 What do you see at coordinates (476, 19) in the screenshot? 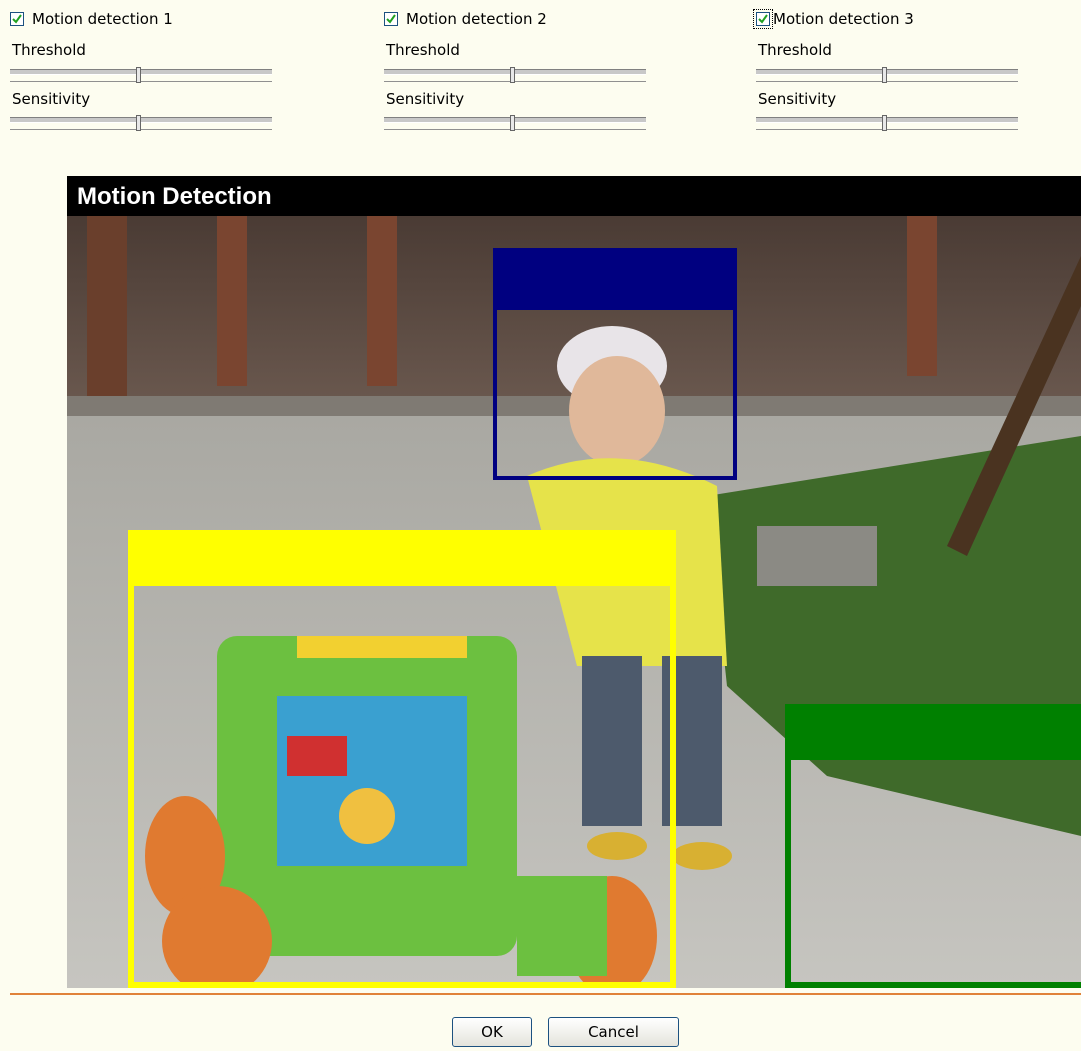
I see `motion-detection-2-label: Motion detection 2` at bounding box center [476, 19].